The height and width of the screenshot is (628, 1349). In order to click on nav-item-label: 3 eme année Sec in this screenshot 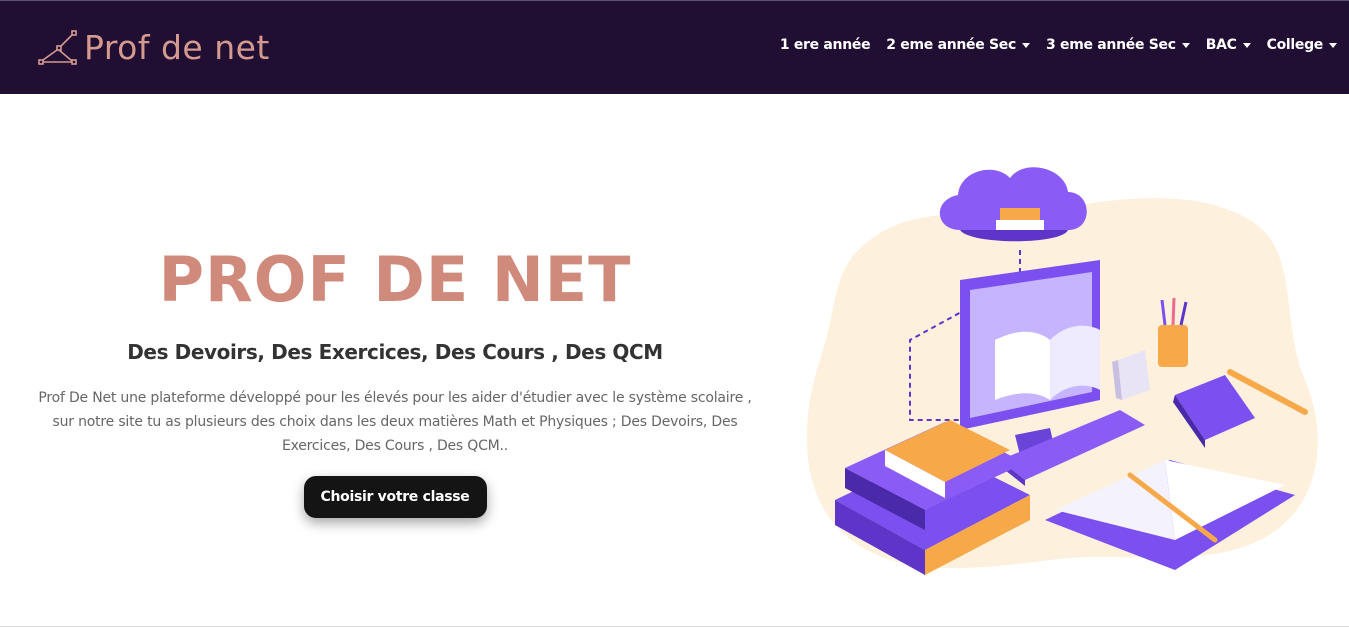, I will do `click(1111, 45)`.